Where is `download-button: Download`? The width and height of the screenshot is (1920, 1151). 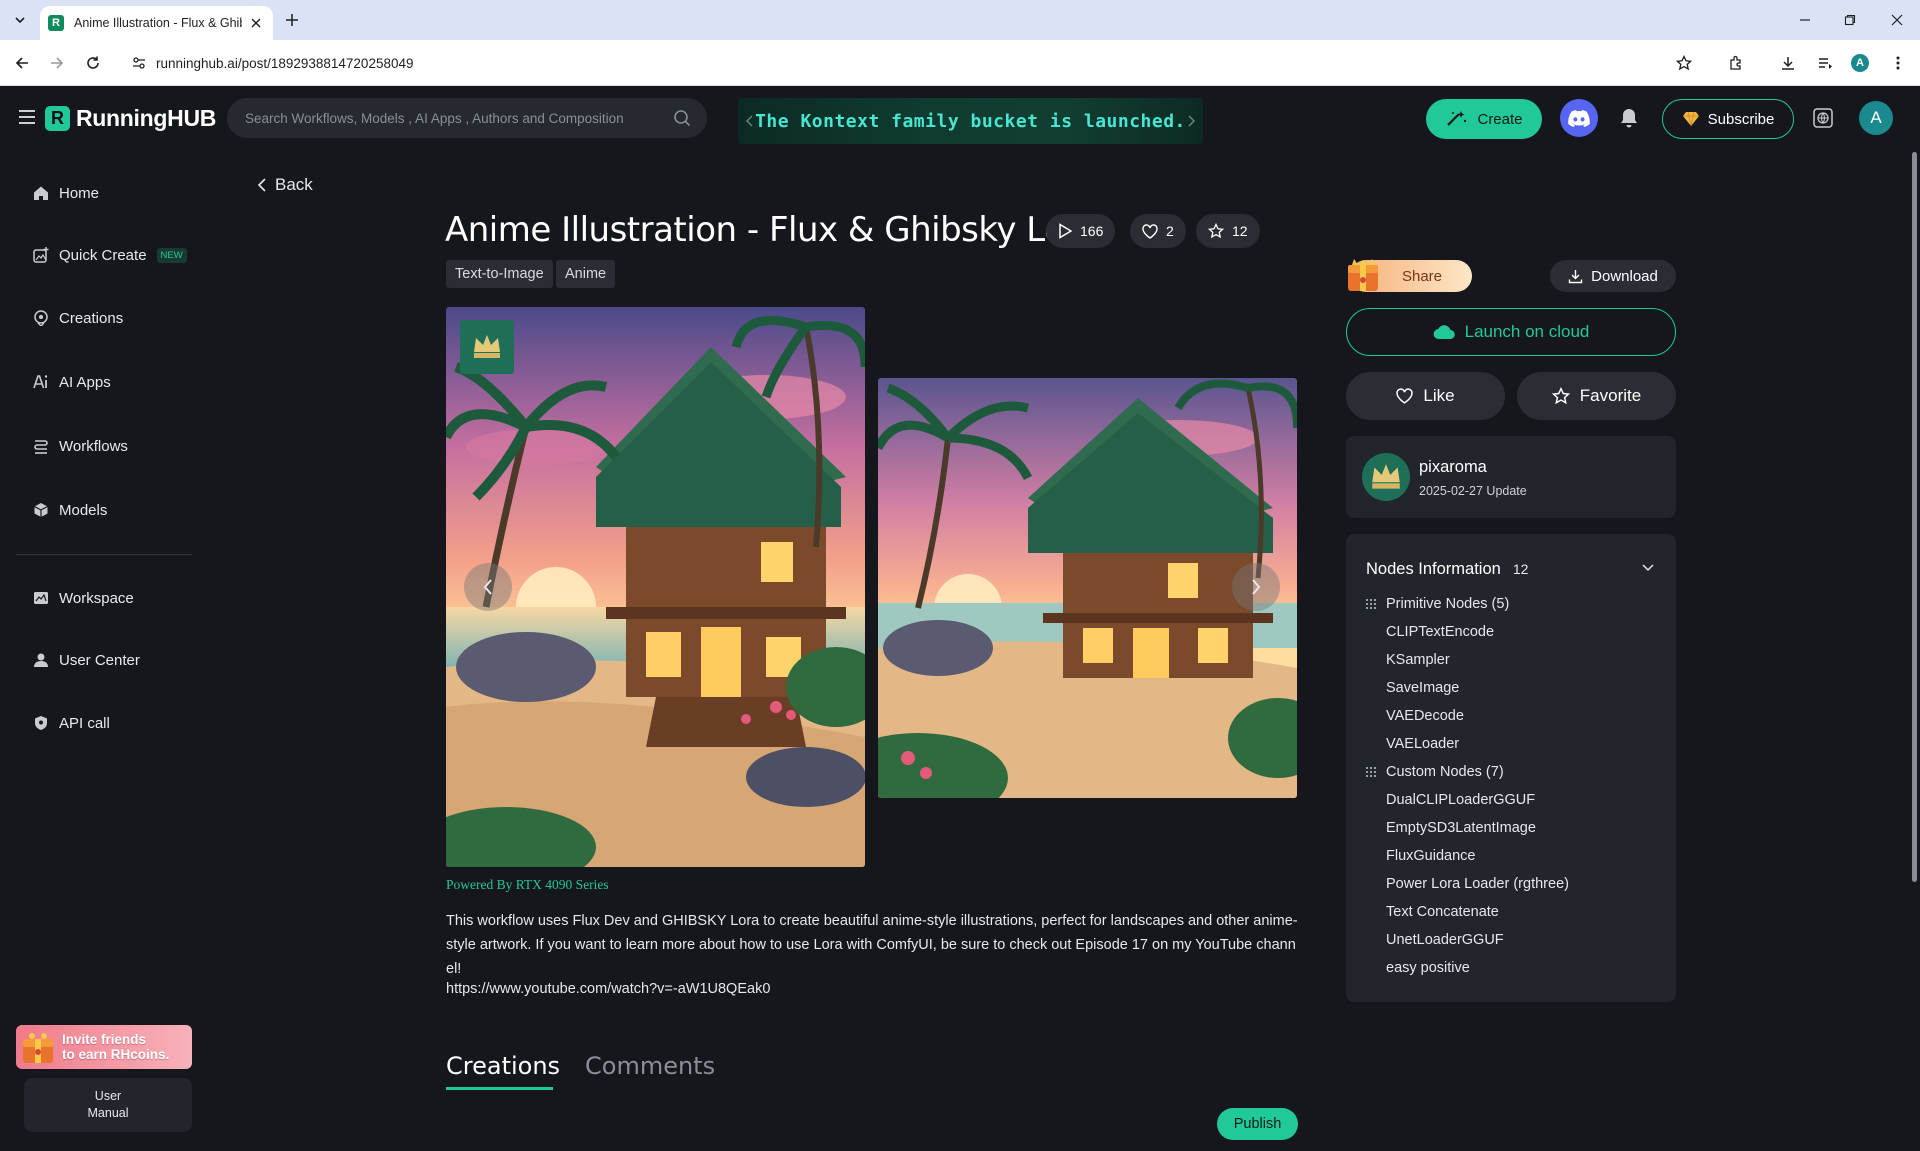 download-button: Download is located at coordinates (1613, 276).